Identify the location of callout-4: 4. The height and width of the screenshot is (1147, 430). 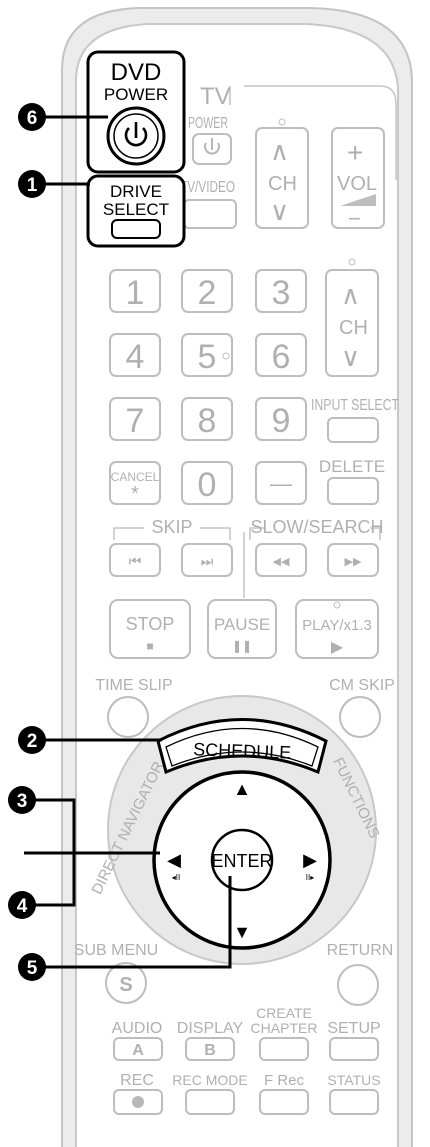
(22, 905).